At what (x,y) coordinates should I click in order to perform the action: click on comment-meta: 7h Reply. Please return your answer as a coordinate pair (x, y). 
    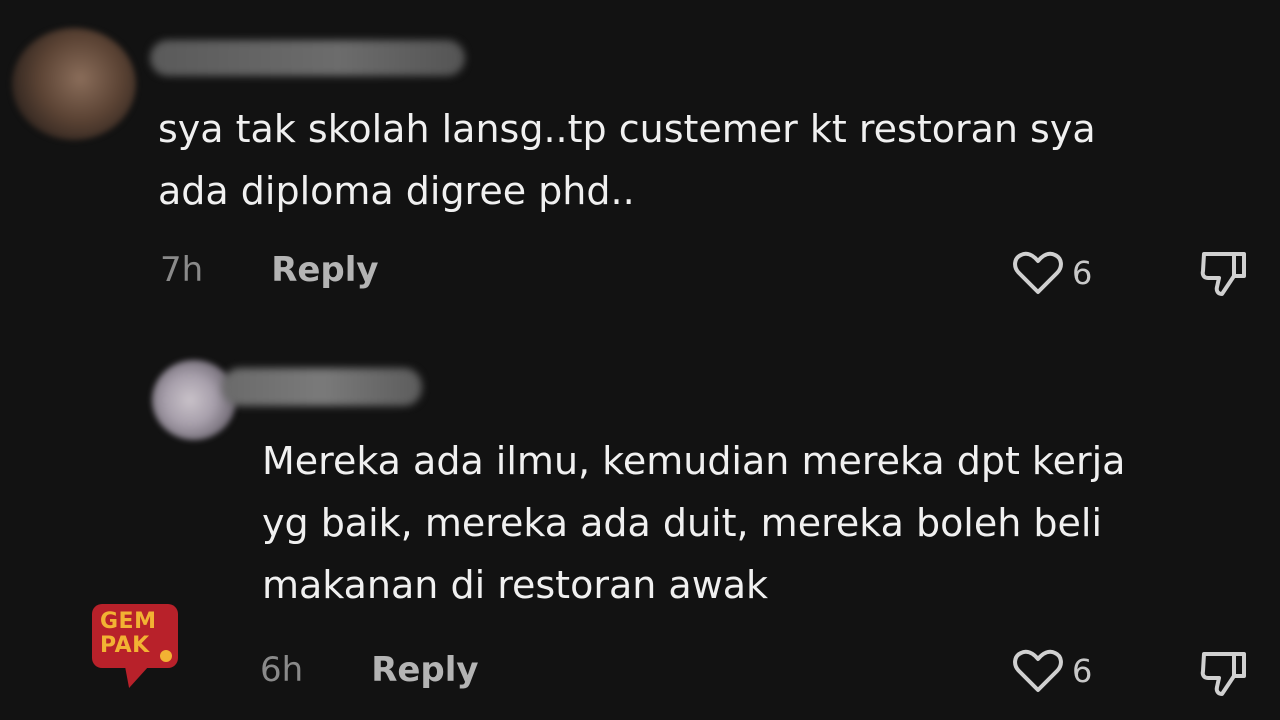
    Looking at the image, I should click on (269, 270).